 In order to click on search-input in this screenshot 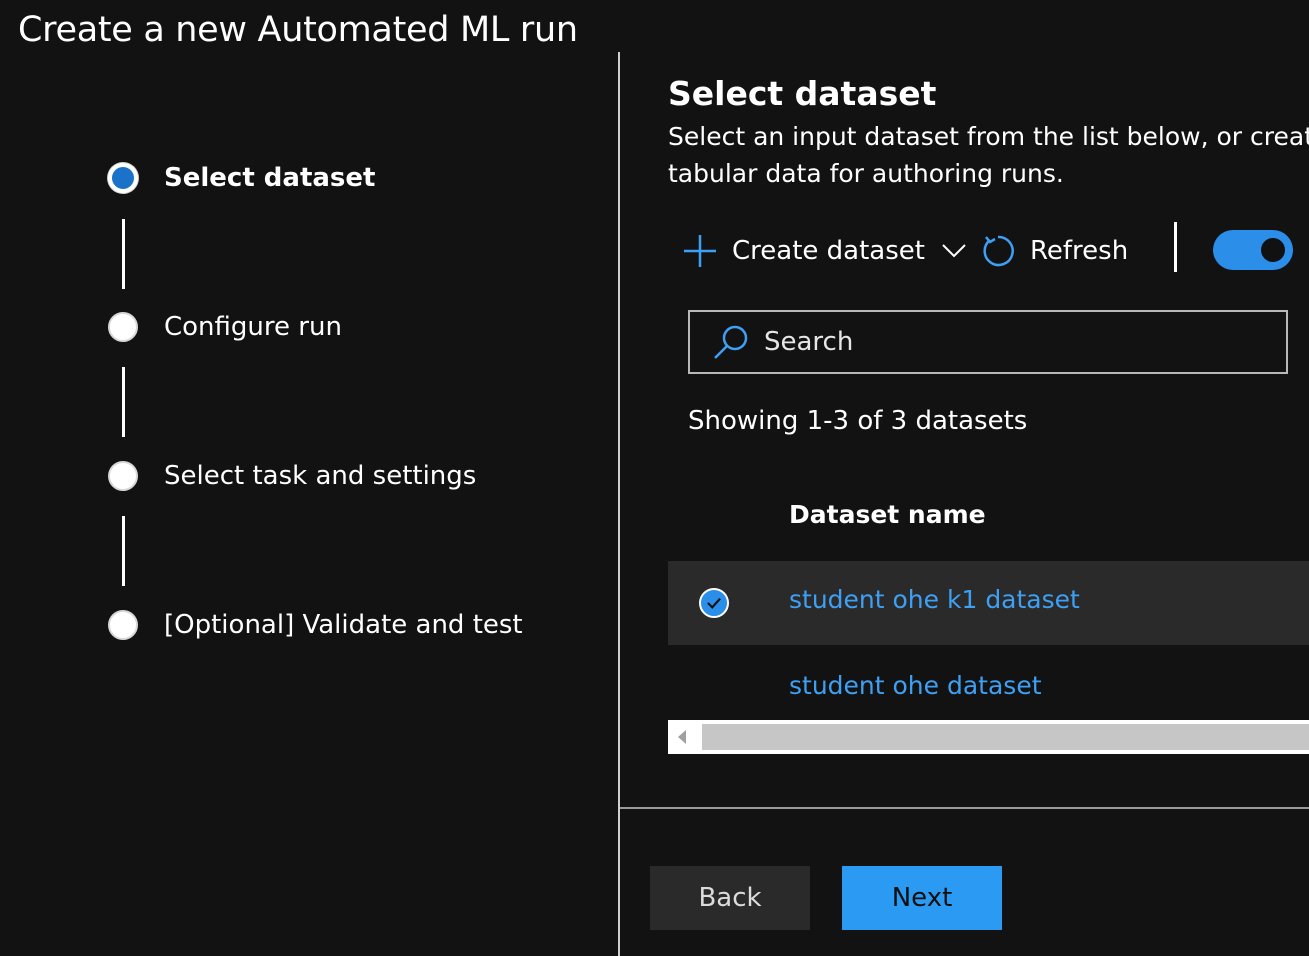, I will do `click(1004, 342)`.